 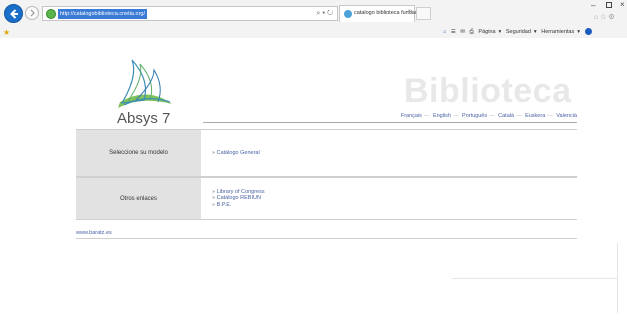 I want to click on section-label: Seleccione su modelo, so click(x=138, y=153).